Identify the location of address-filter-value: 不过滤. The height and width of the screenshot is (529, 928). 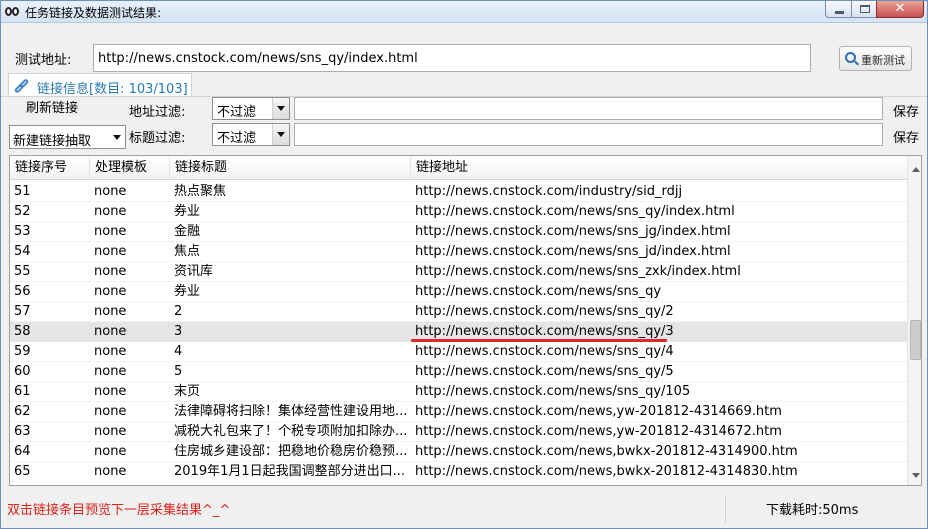
(237, 112).